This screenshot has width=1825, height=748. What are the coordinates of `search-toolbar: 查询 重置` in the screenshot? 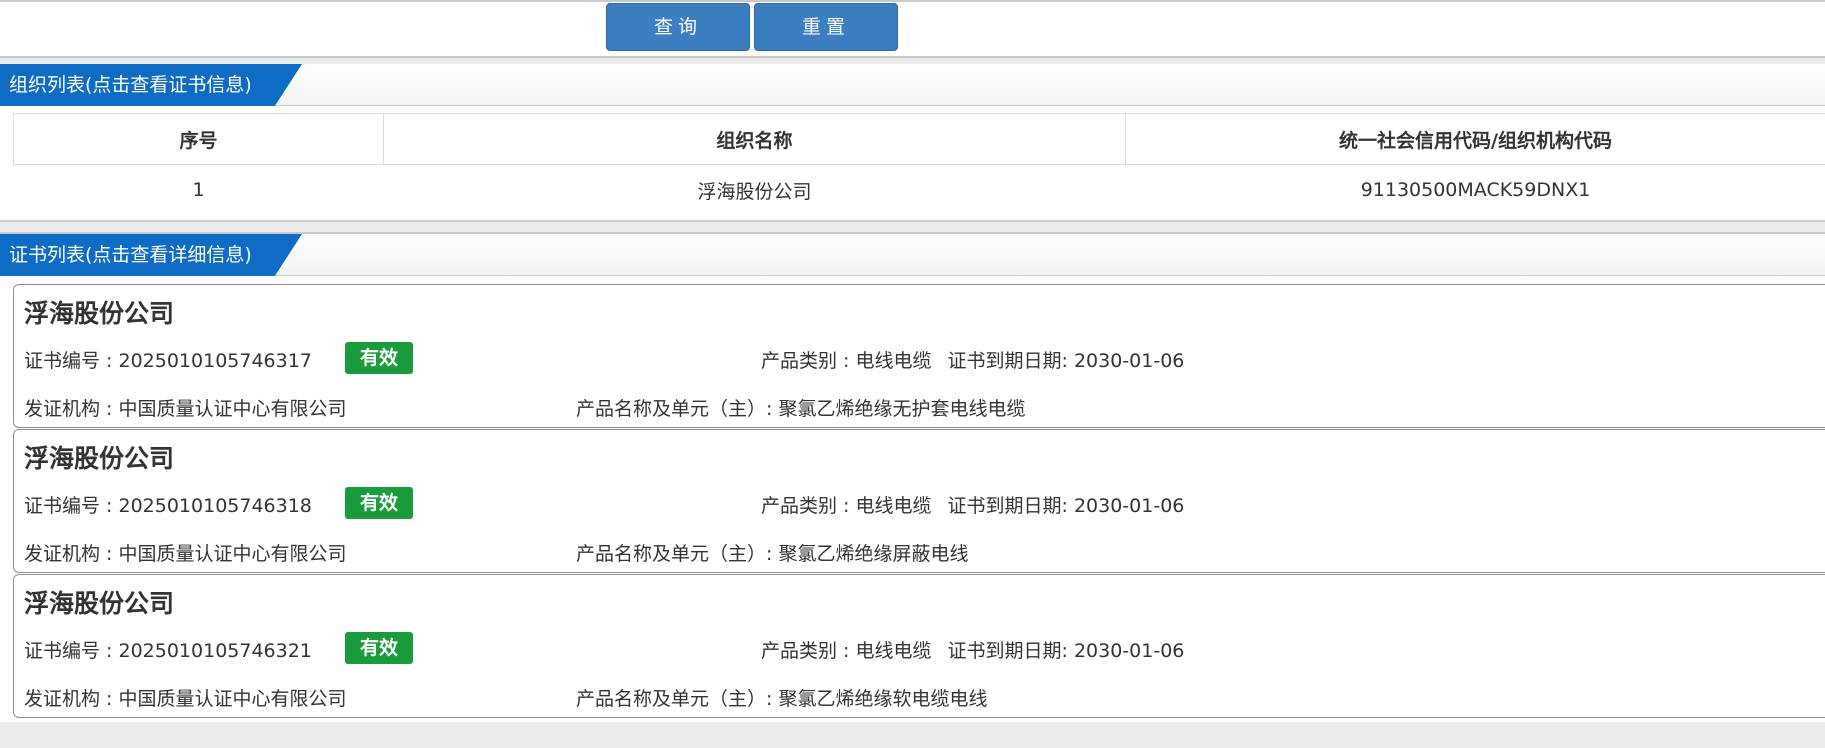 It's located at (912, 29).